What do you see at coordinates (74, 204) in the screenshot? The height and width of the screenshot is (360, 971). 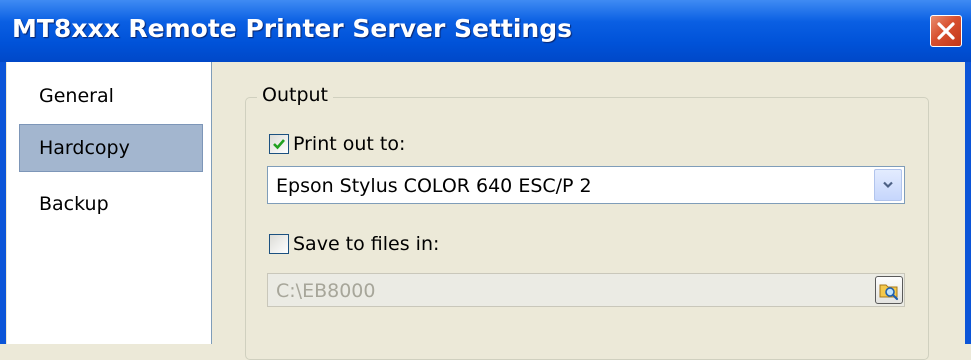 I see `sidebar-item-label: Backup` at bounding box center [74, 204].